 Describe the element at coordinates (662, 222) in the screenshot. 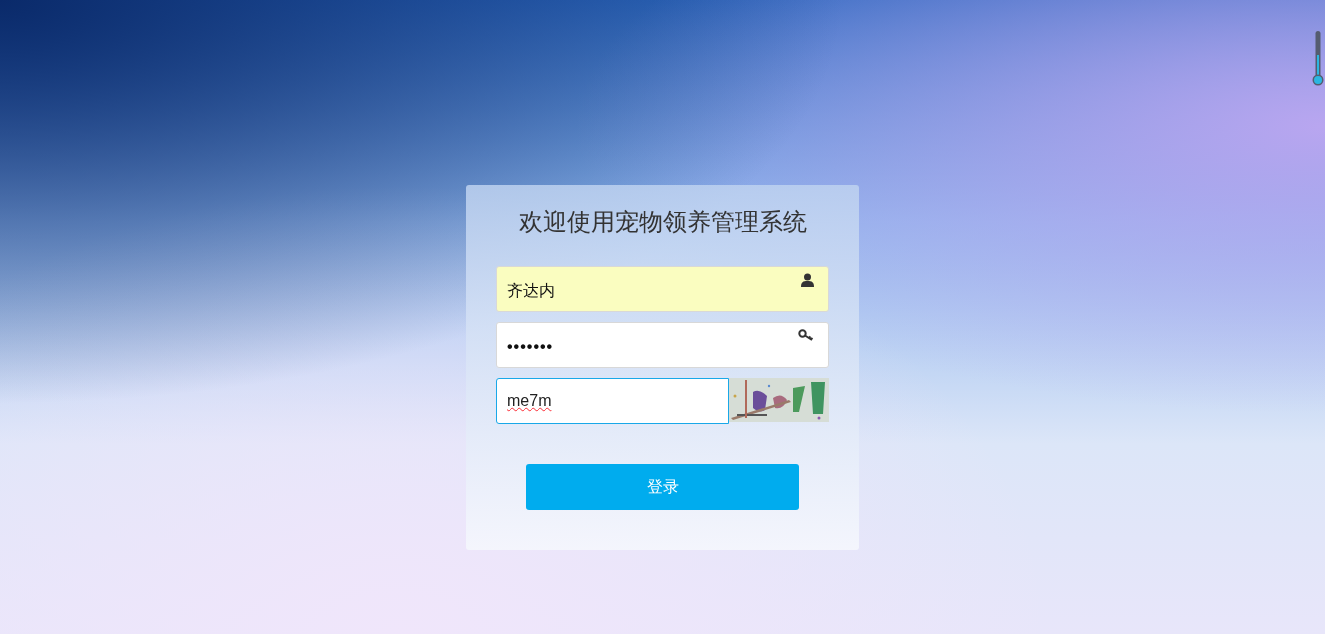

I see `login-title: 欢迎使用宠物领养管理系统` at that location.